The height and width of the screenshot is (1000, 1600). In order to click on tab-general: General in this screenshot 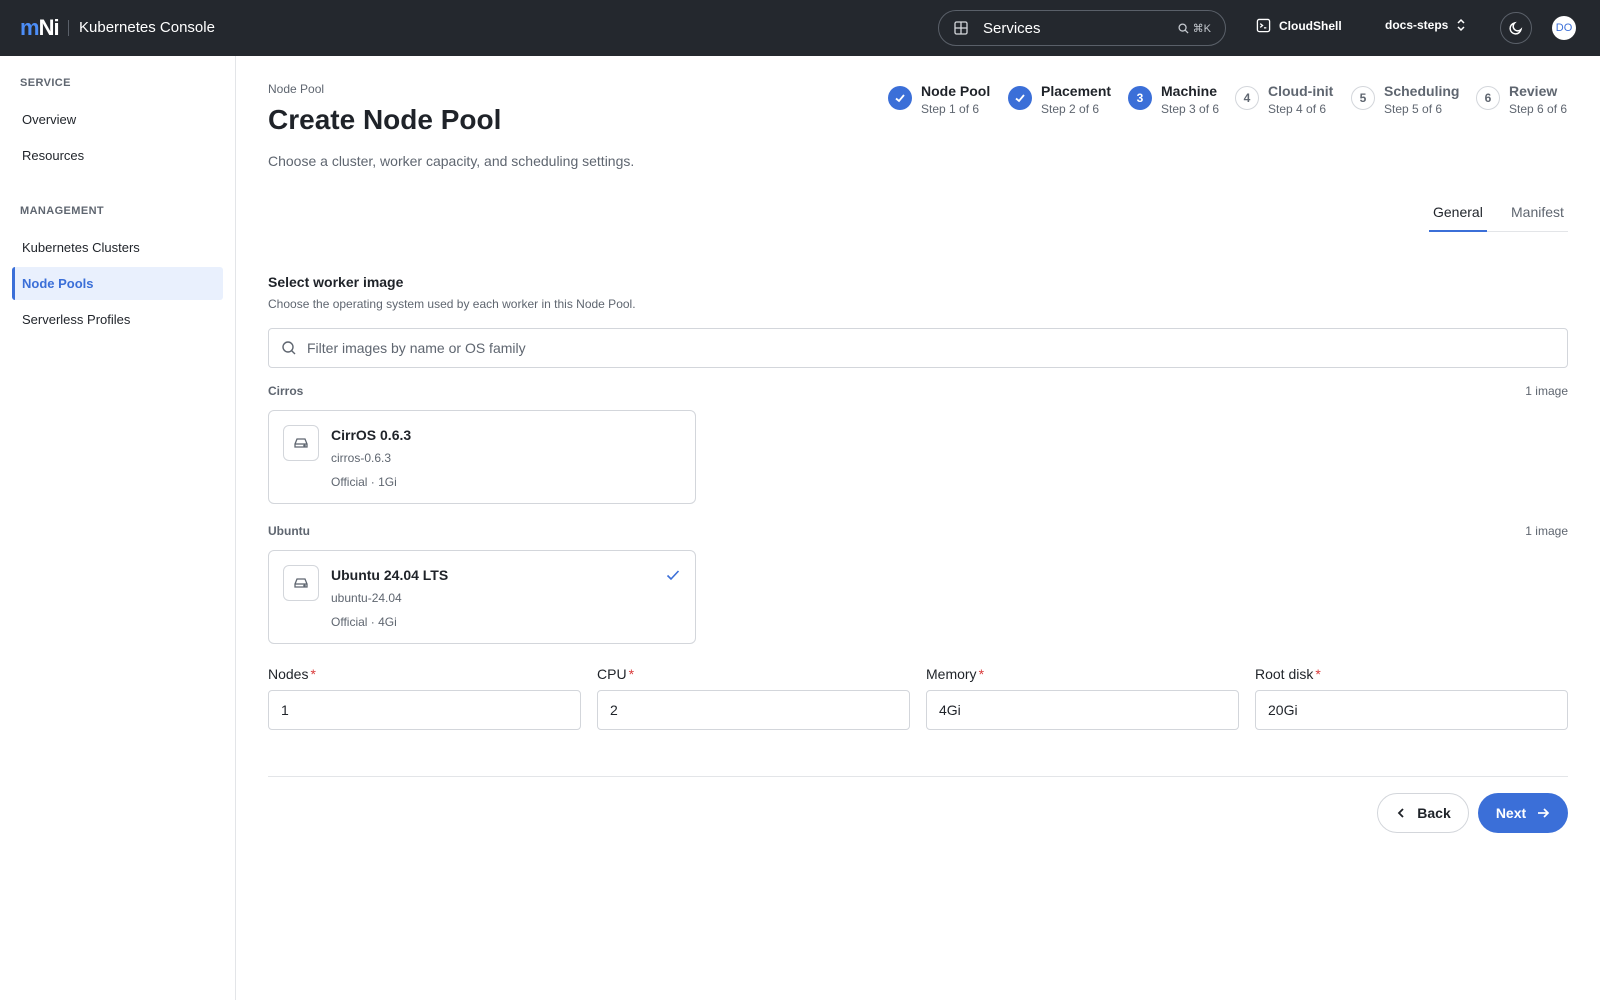, I will do `click(1458, 212)`.